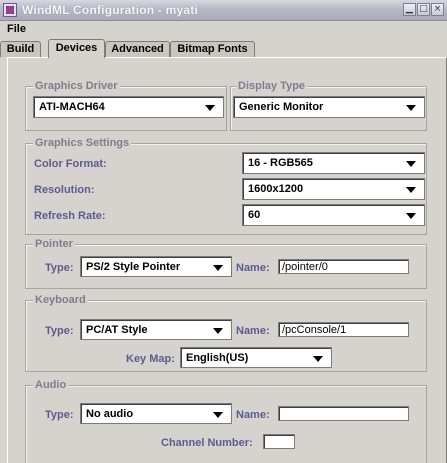 Image resolution: width=447 pixels, height=463 pixels. What do you see at coordinates (409, 9) in the screenshot?
I see `minimize-icon: ▁` at bounding box center [409, 9].